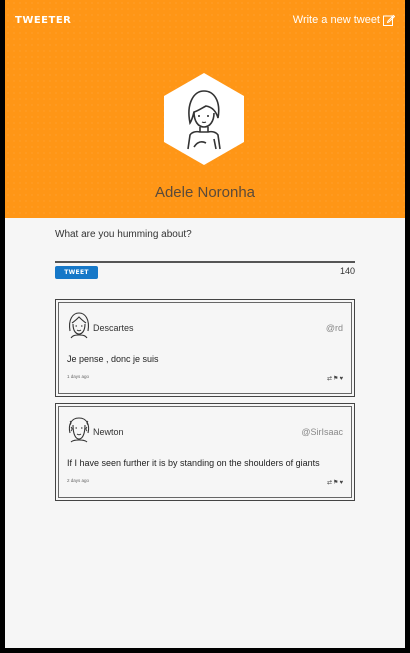 Image resolution: width=410 pixels, height=653 pixels. I want to click on profile-username: Adele Noronha, so click(205, 192).